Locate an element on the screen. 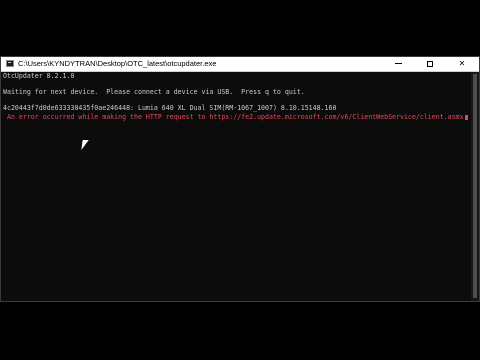  vertical-scrollbar is located at coordinates (475, 186).